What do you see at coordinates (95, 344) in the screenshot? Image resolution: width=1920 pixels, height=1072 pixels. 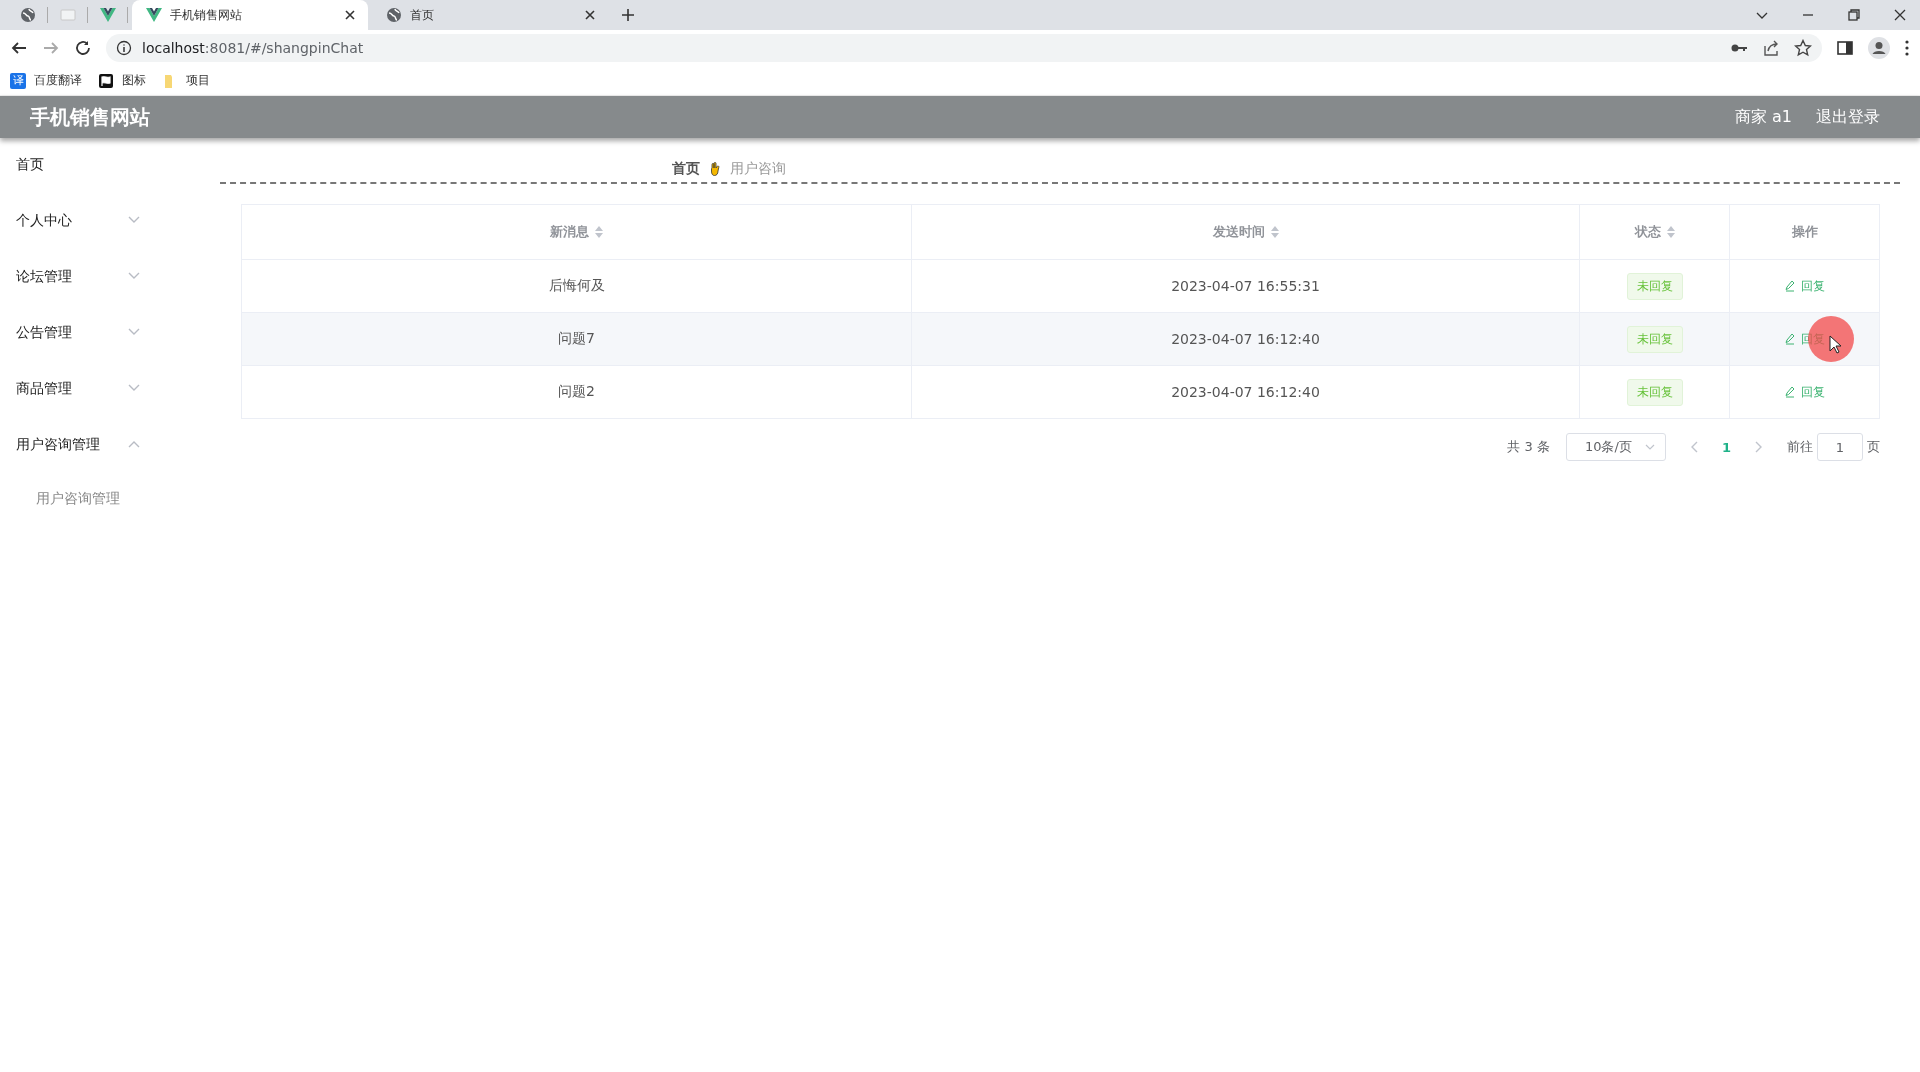 I see `menu-item: 公告管理` at bounding box center [95, 344].